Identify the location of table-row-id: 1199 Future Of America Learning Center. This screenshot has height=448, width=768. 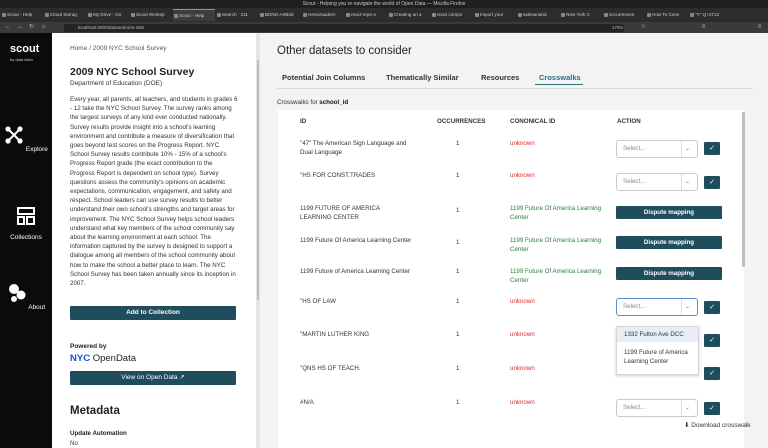
(356, 240).